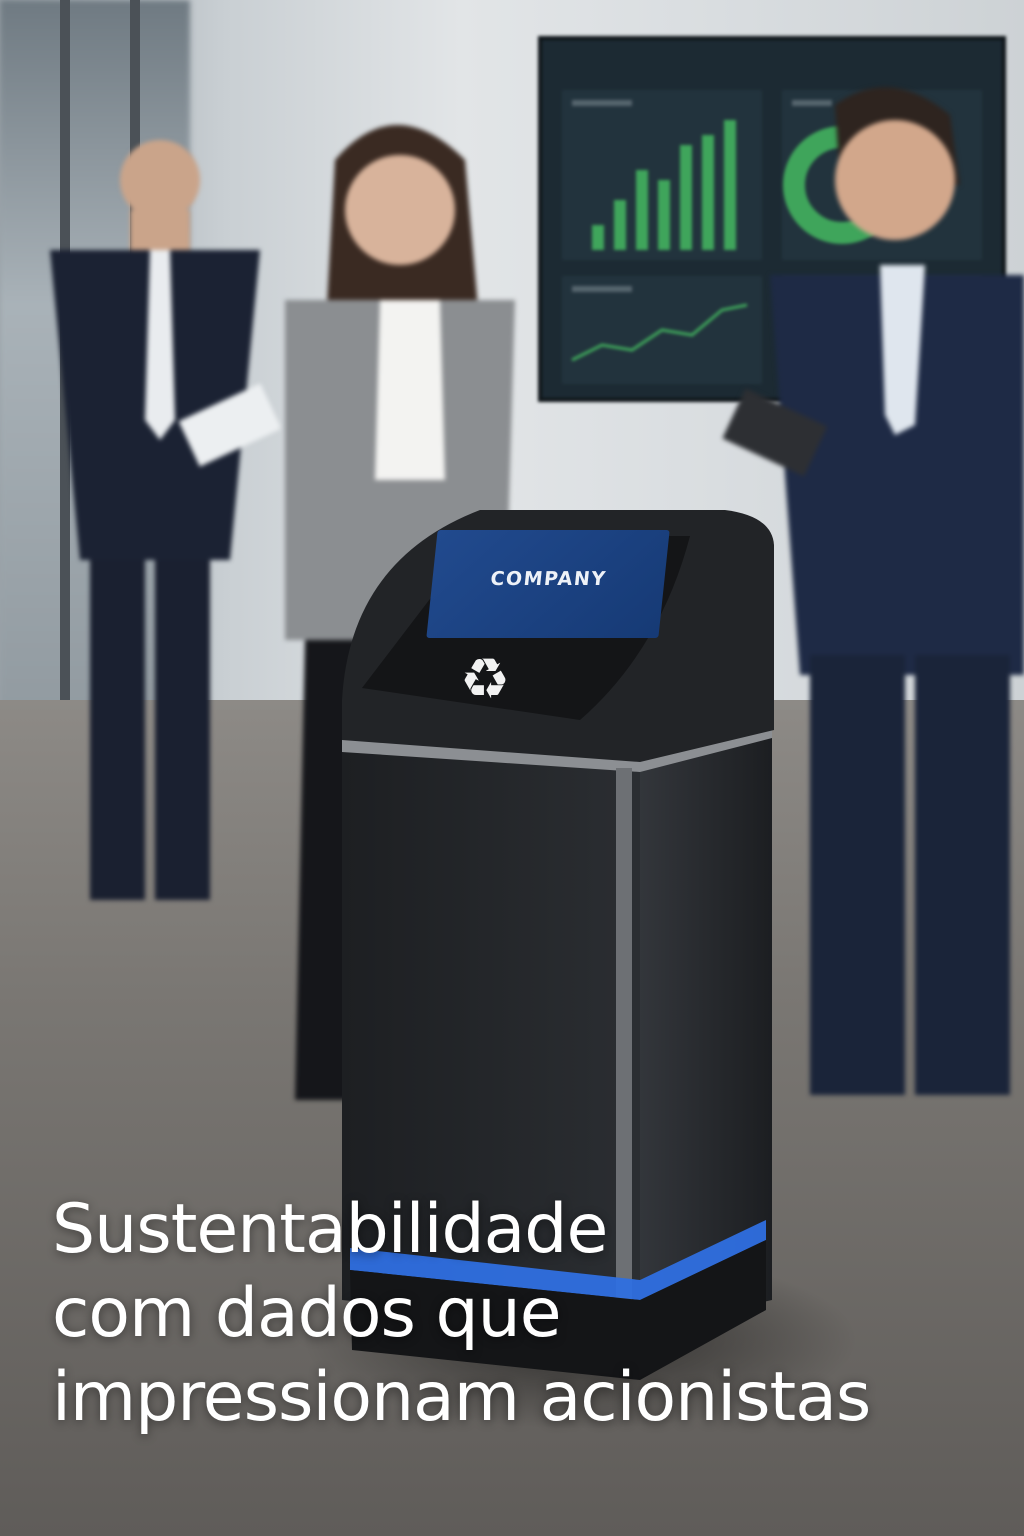 Image resolution: width=1024 pixels, height=1536 pixels. Describe the element at coordinates (485, 679) in the screenshot. I see `recycle-icon: ♻` at that location.